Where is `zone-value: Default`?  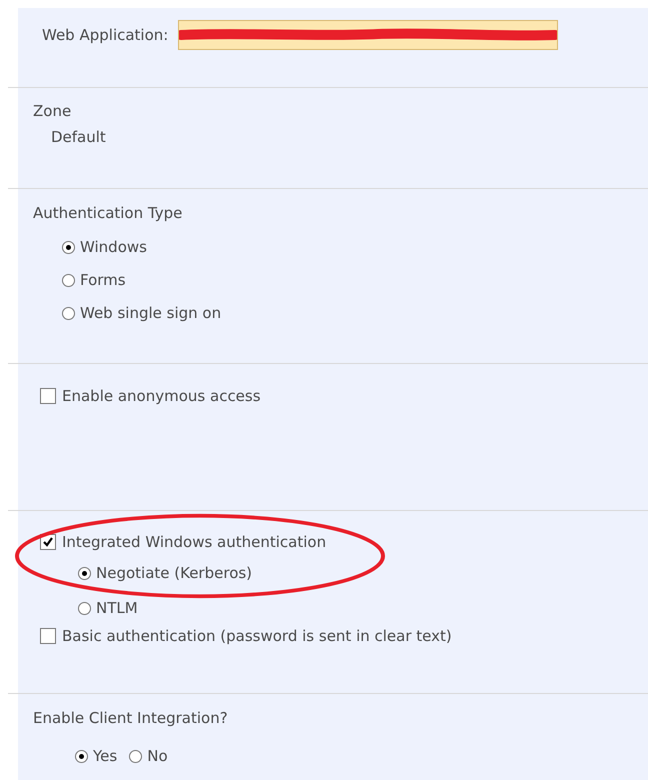
zone-value: Default is located at coordinates (79, 137).